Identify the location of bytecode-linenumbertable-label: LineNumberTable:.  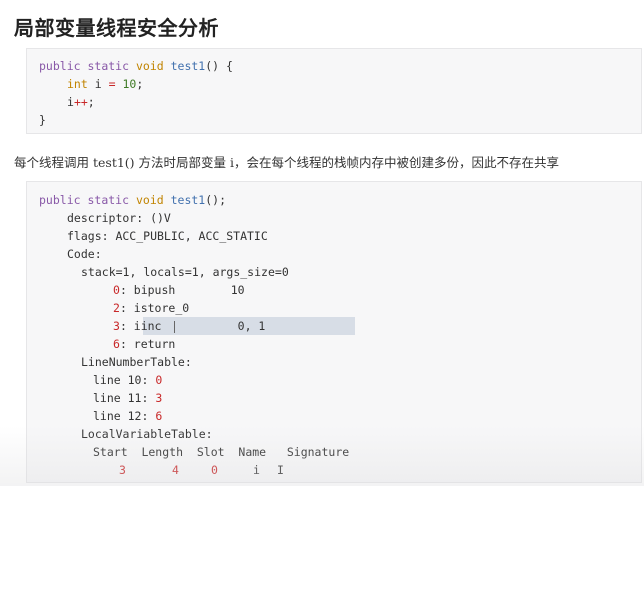
(136, 362).